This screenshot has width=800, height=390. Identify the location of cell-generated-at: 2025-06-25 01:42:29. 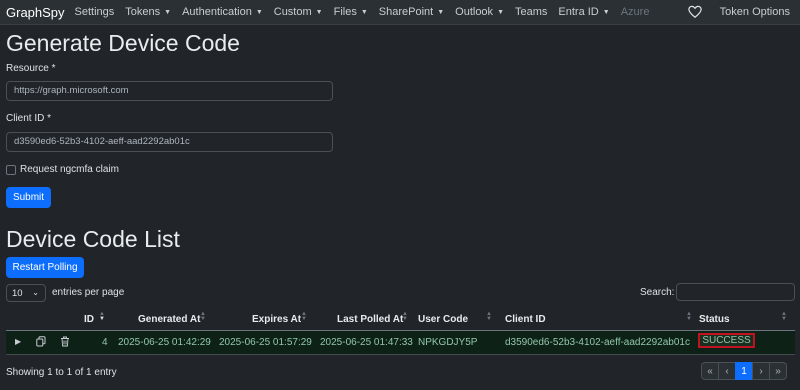
(164, 342).